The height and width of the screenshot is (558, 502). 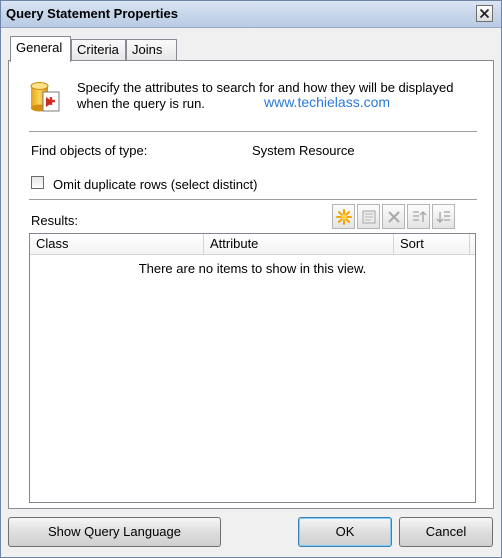 I want to click on empty-list-message: There are no items to show in this view., so click(x=252, y=268).